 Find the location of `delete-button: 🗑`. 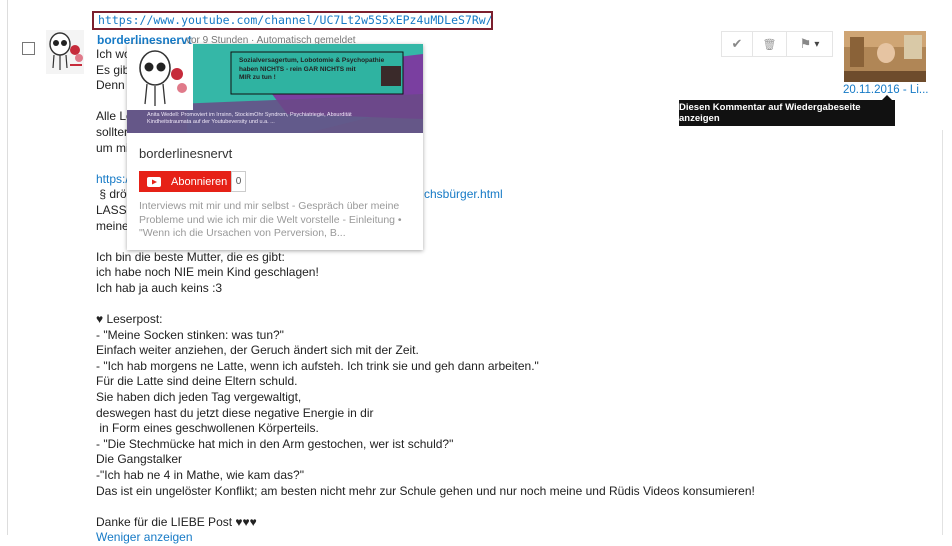

delete-button: 🗑 is located at coordinates (770, 44).